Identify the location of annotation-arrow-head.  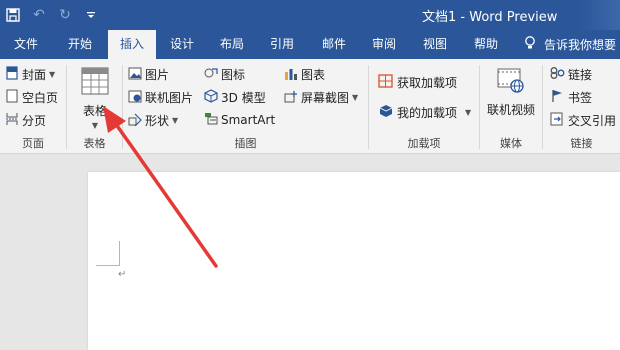
(114, 119).